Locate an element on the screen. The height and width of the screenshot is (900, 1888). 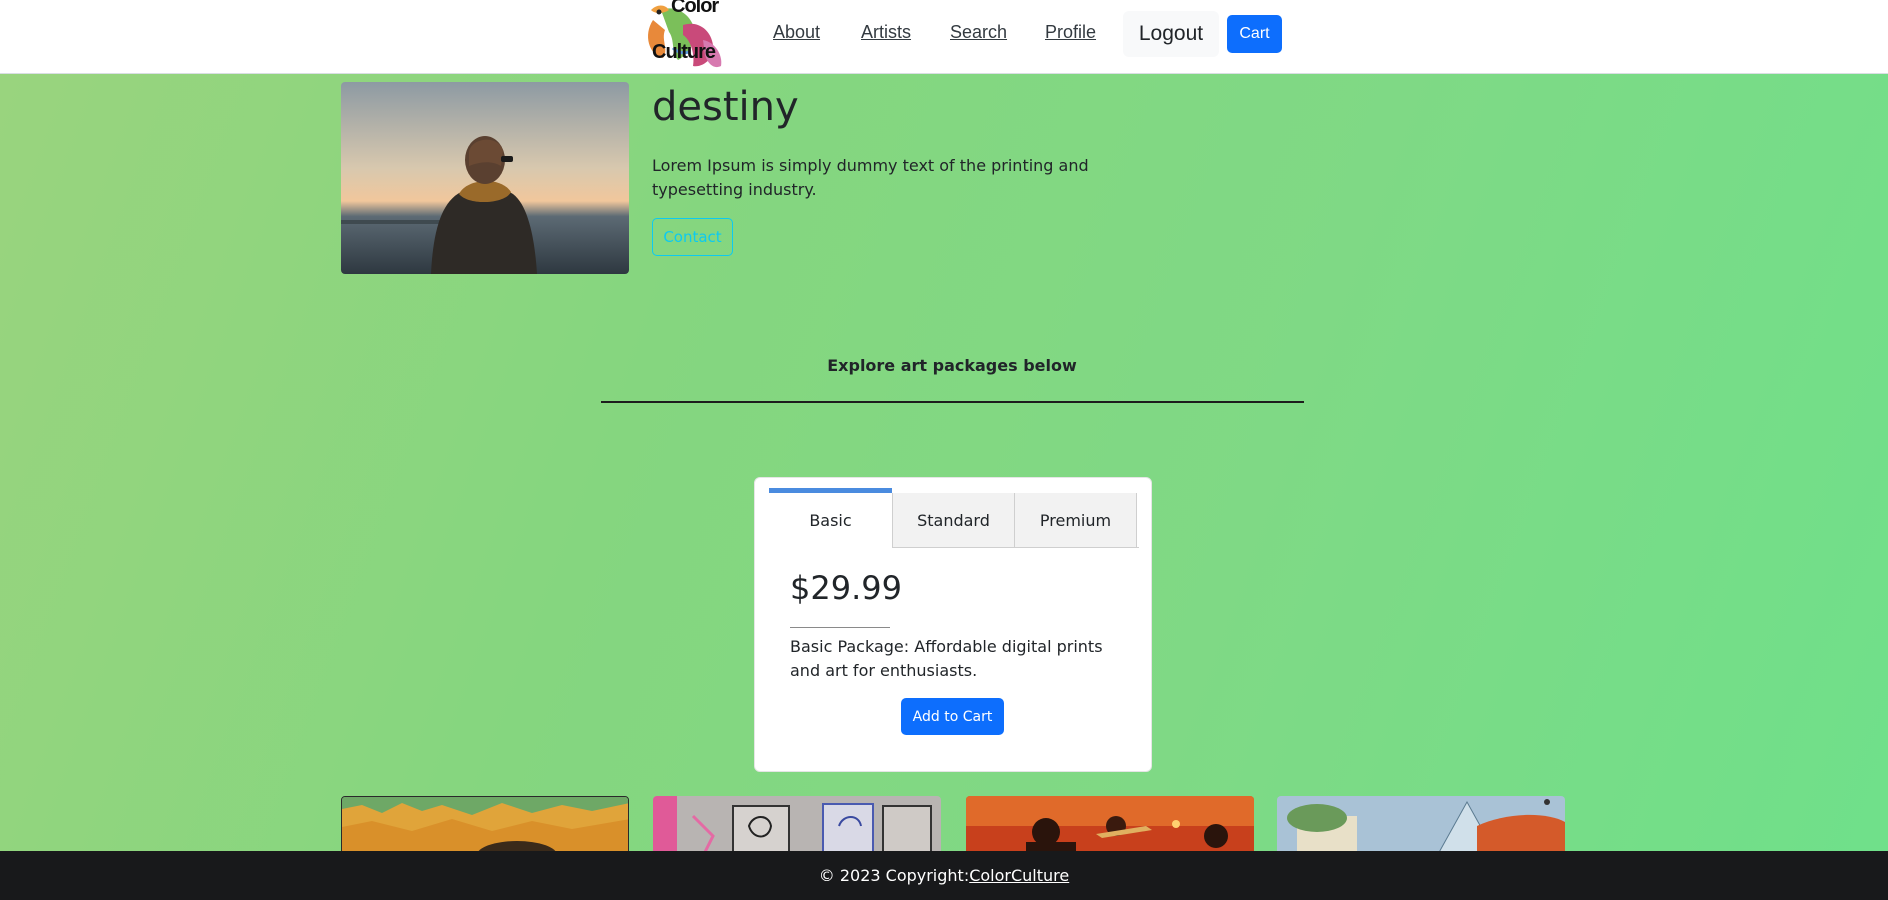
package-price: $29.99 is located at coordinates (846, 588).